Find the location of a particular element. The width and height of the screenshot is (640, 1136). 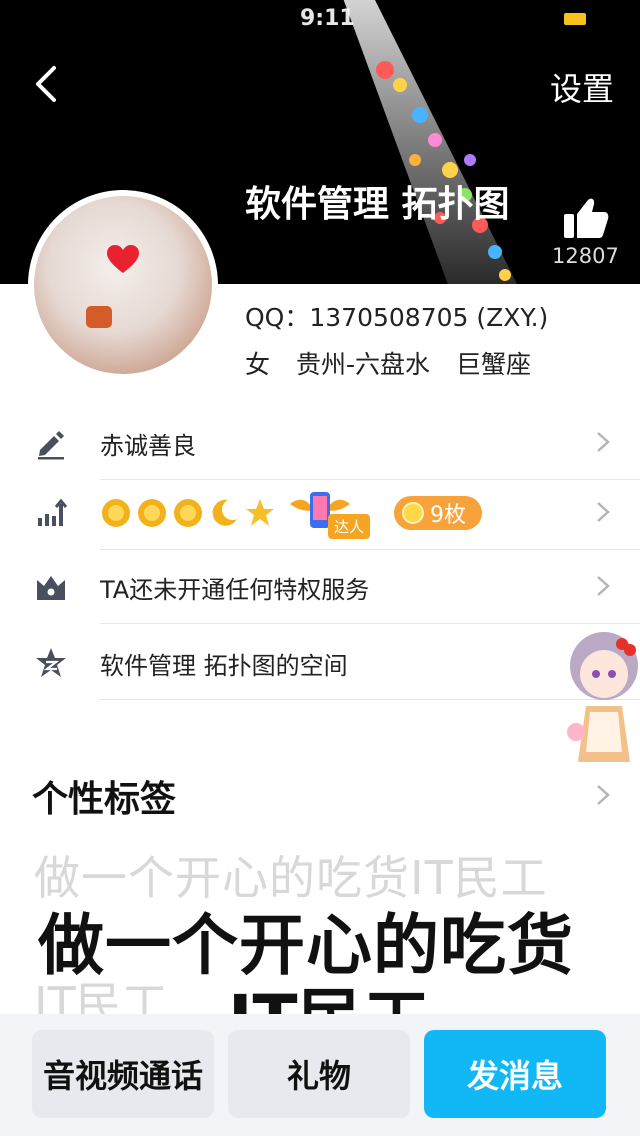

star-icon is located at coordinates (260, 512).